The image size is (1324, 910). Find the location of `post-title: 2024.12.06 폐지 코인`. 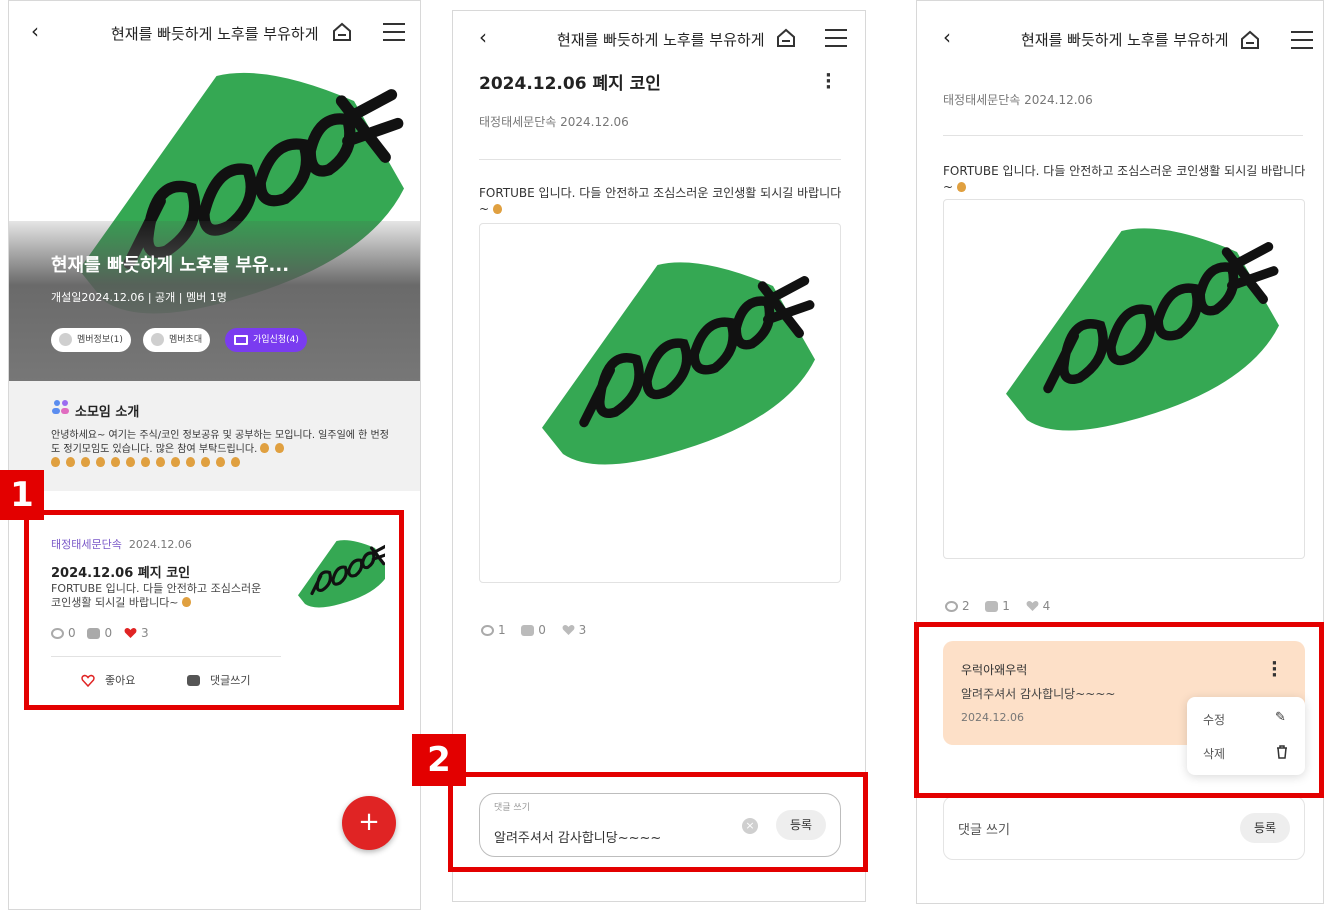

post-title: 2024.12.06 폐지 코인 is located at coordinates (570, 84).